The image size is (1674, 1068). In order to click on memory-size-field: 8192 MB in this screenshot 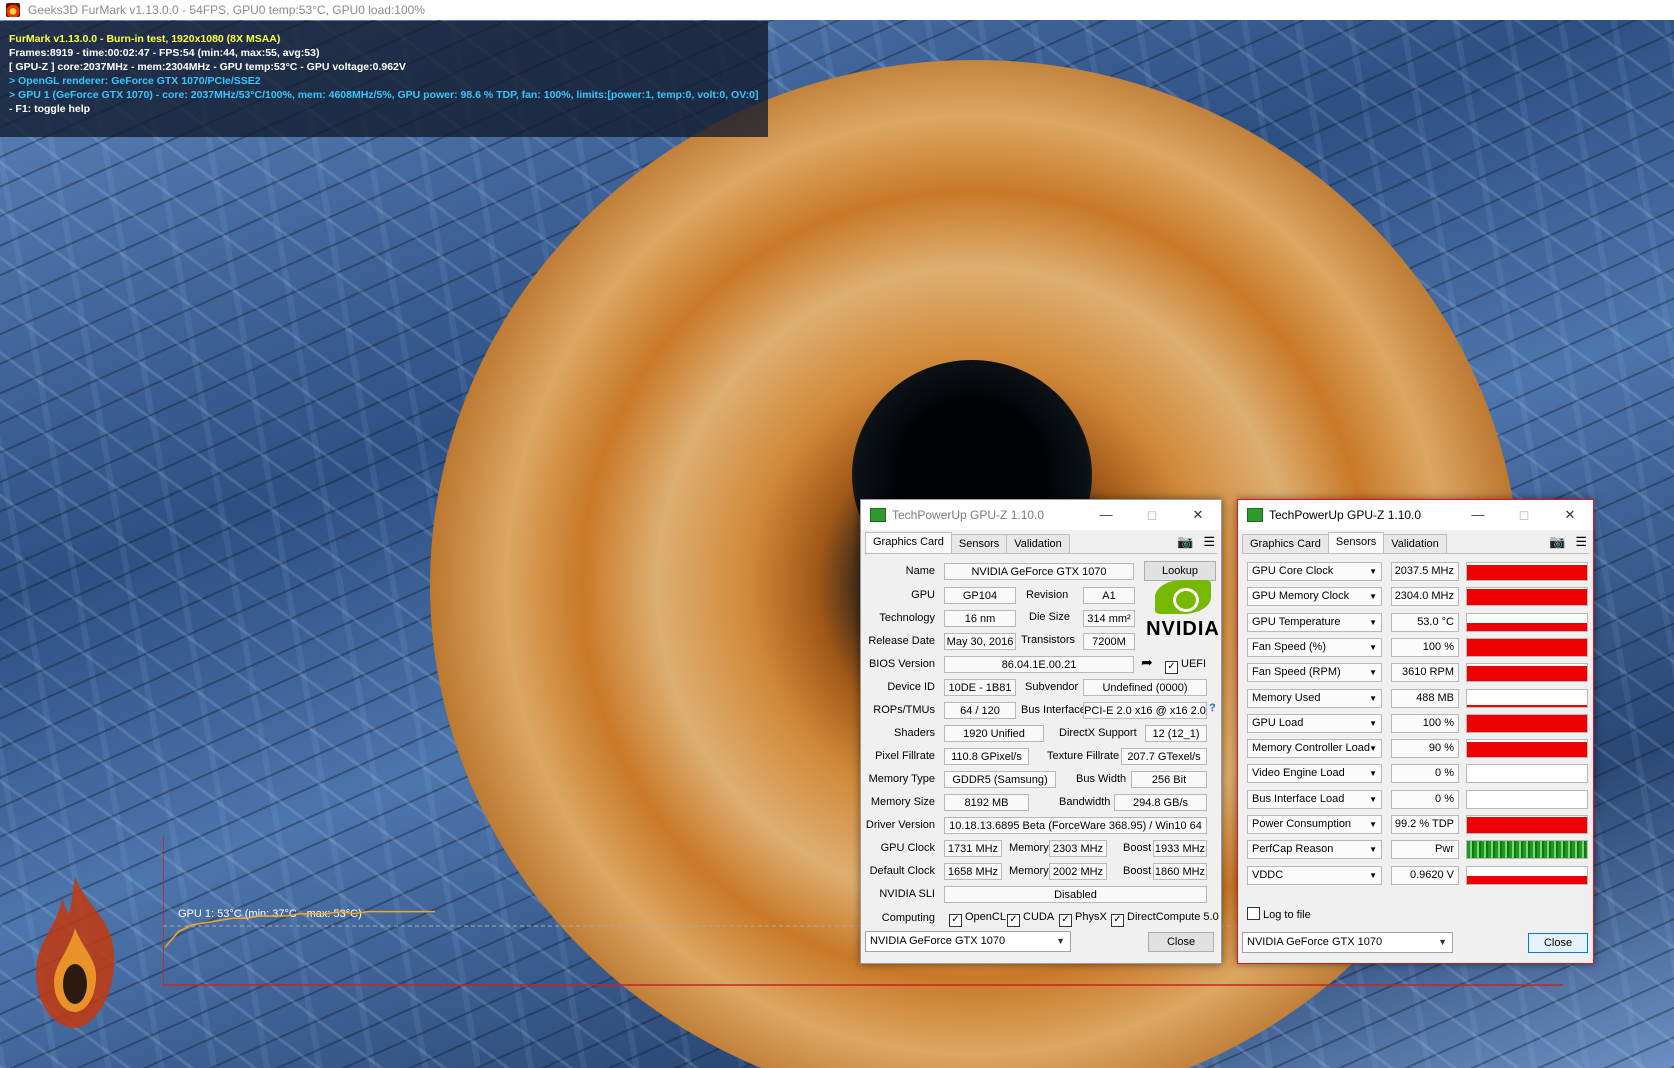, I will do `click(986, 802)`.